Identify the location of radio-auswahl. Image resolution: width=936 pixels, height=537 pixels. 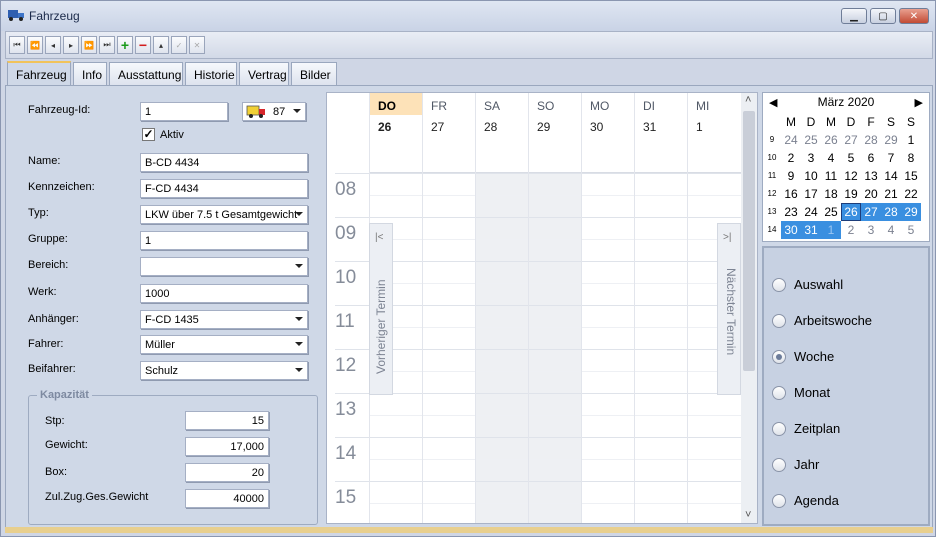
(779, 285).